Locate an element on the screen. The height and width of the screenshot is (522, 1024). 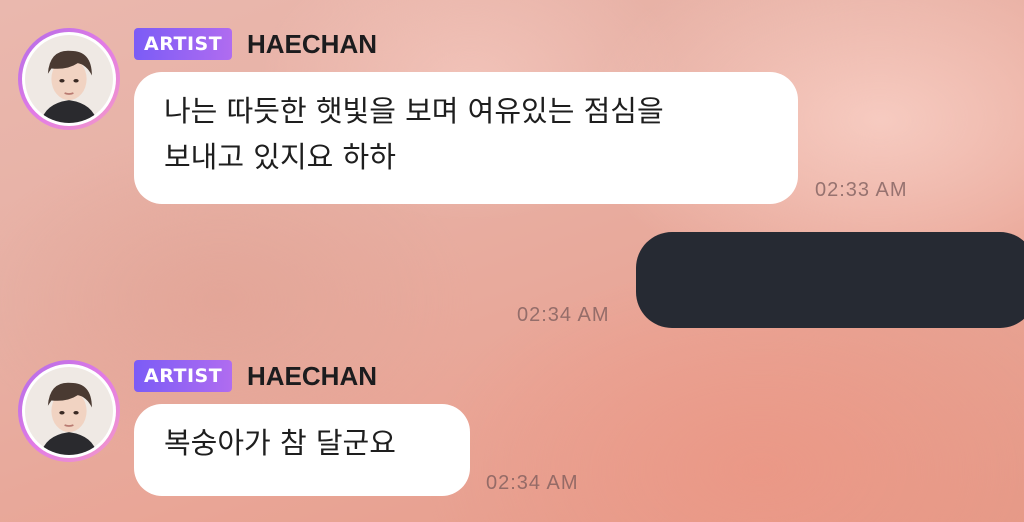
message-text-line: 나는 따듯한 햇빛을 보며 여유있는 점심을 is located at coordinates (414, 111).